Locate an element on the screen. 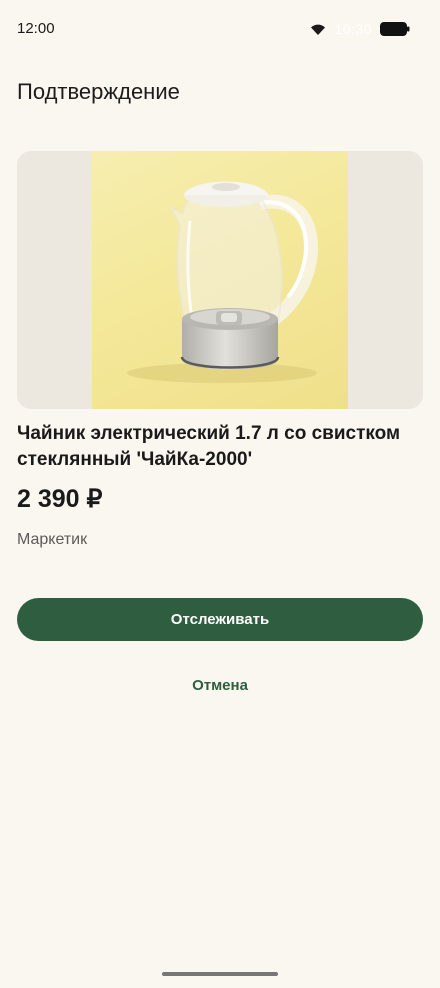  battery-icon is located at coordinates (395, 29).